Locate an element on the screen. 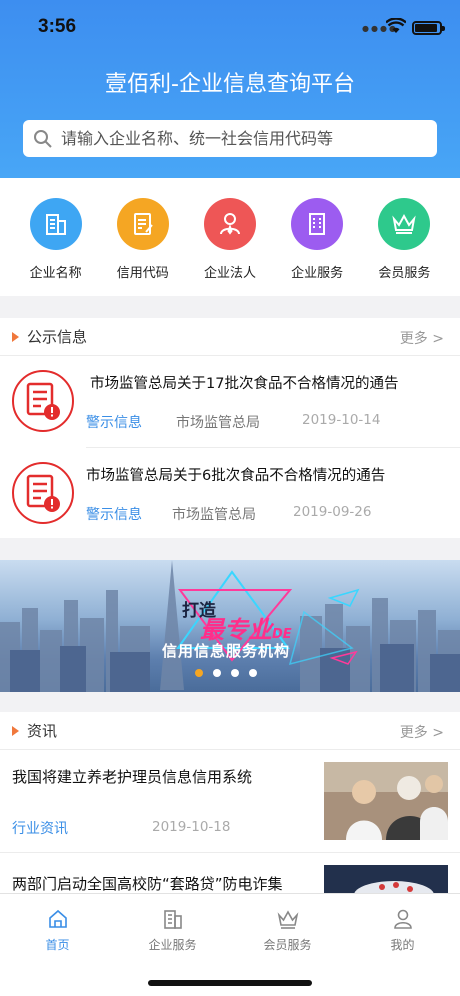  tab-label: 企业服务 is located at coordinates (172, 945).